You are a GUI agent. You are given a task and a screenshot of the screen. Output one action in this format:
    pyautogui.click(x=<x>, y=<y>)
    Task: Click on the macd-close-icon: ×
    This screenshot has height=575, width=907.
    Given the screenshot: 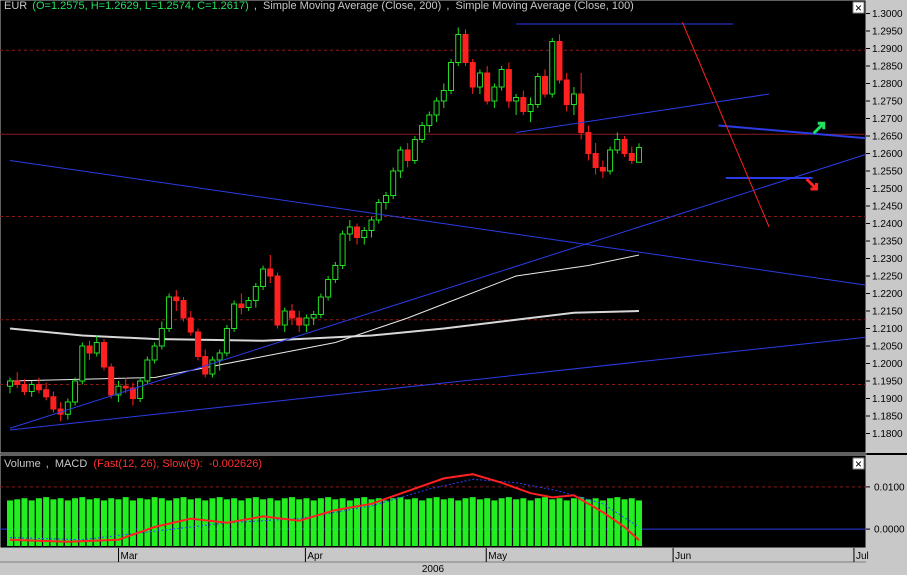 What is the action you would take?
    pyautogui.click(x=858, y=464)
    